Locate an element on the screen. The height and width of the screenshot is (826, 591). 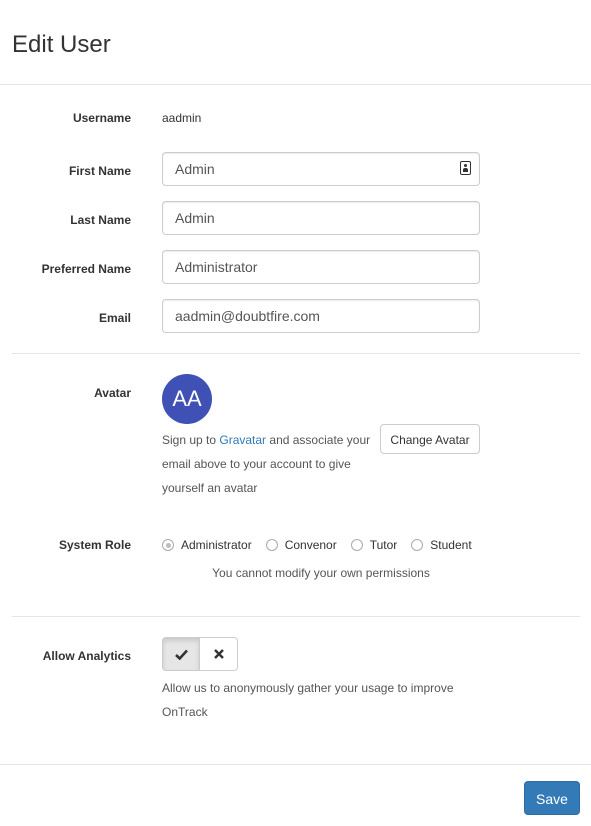
preferred-name-label: Preferred Name is located at coordinates (86, 269).